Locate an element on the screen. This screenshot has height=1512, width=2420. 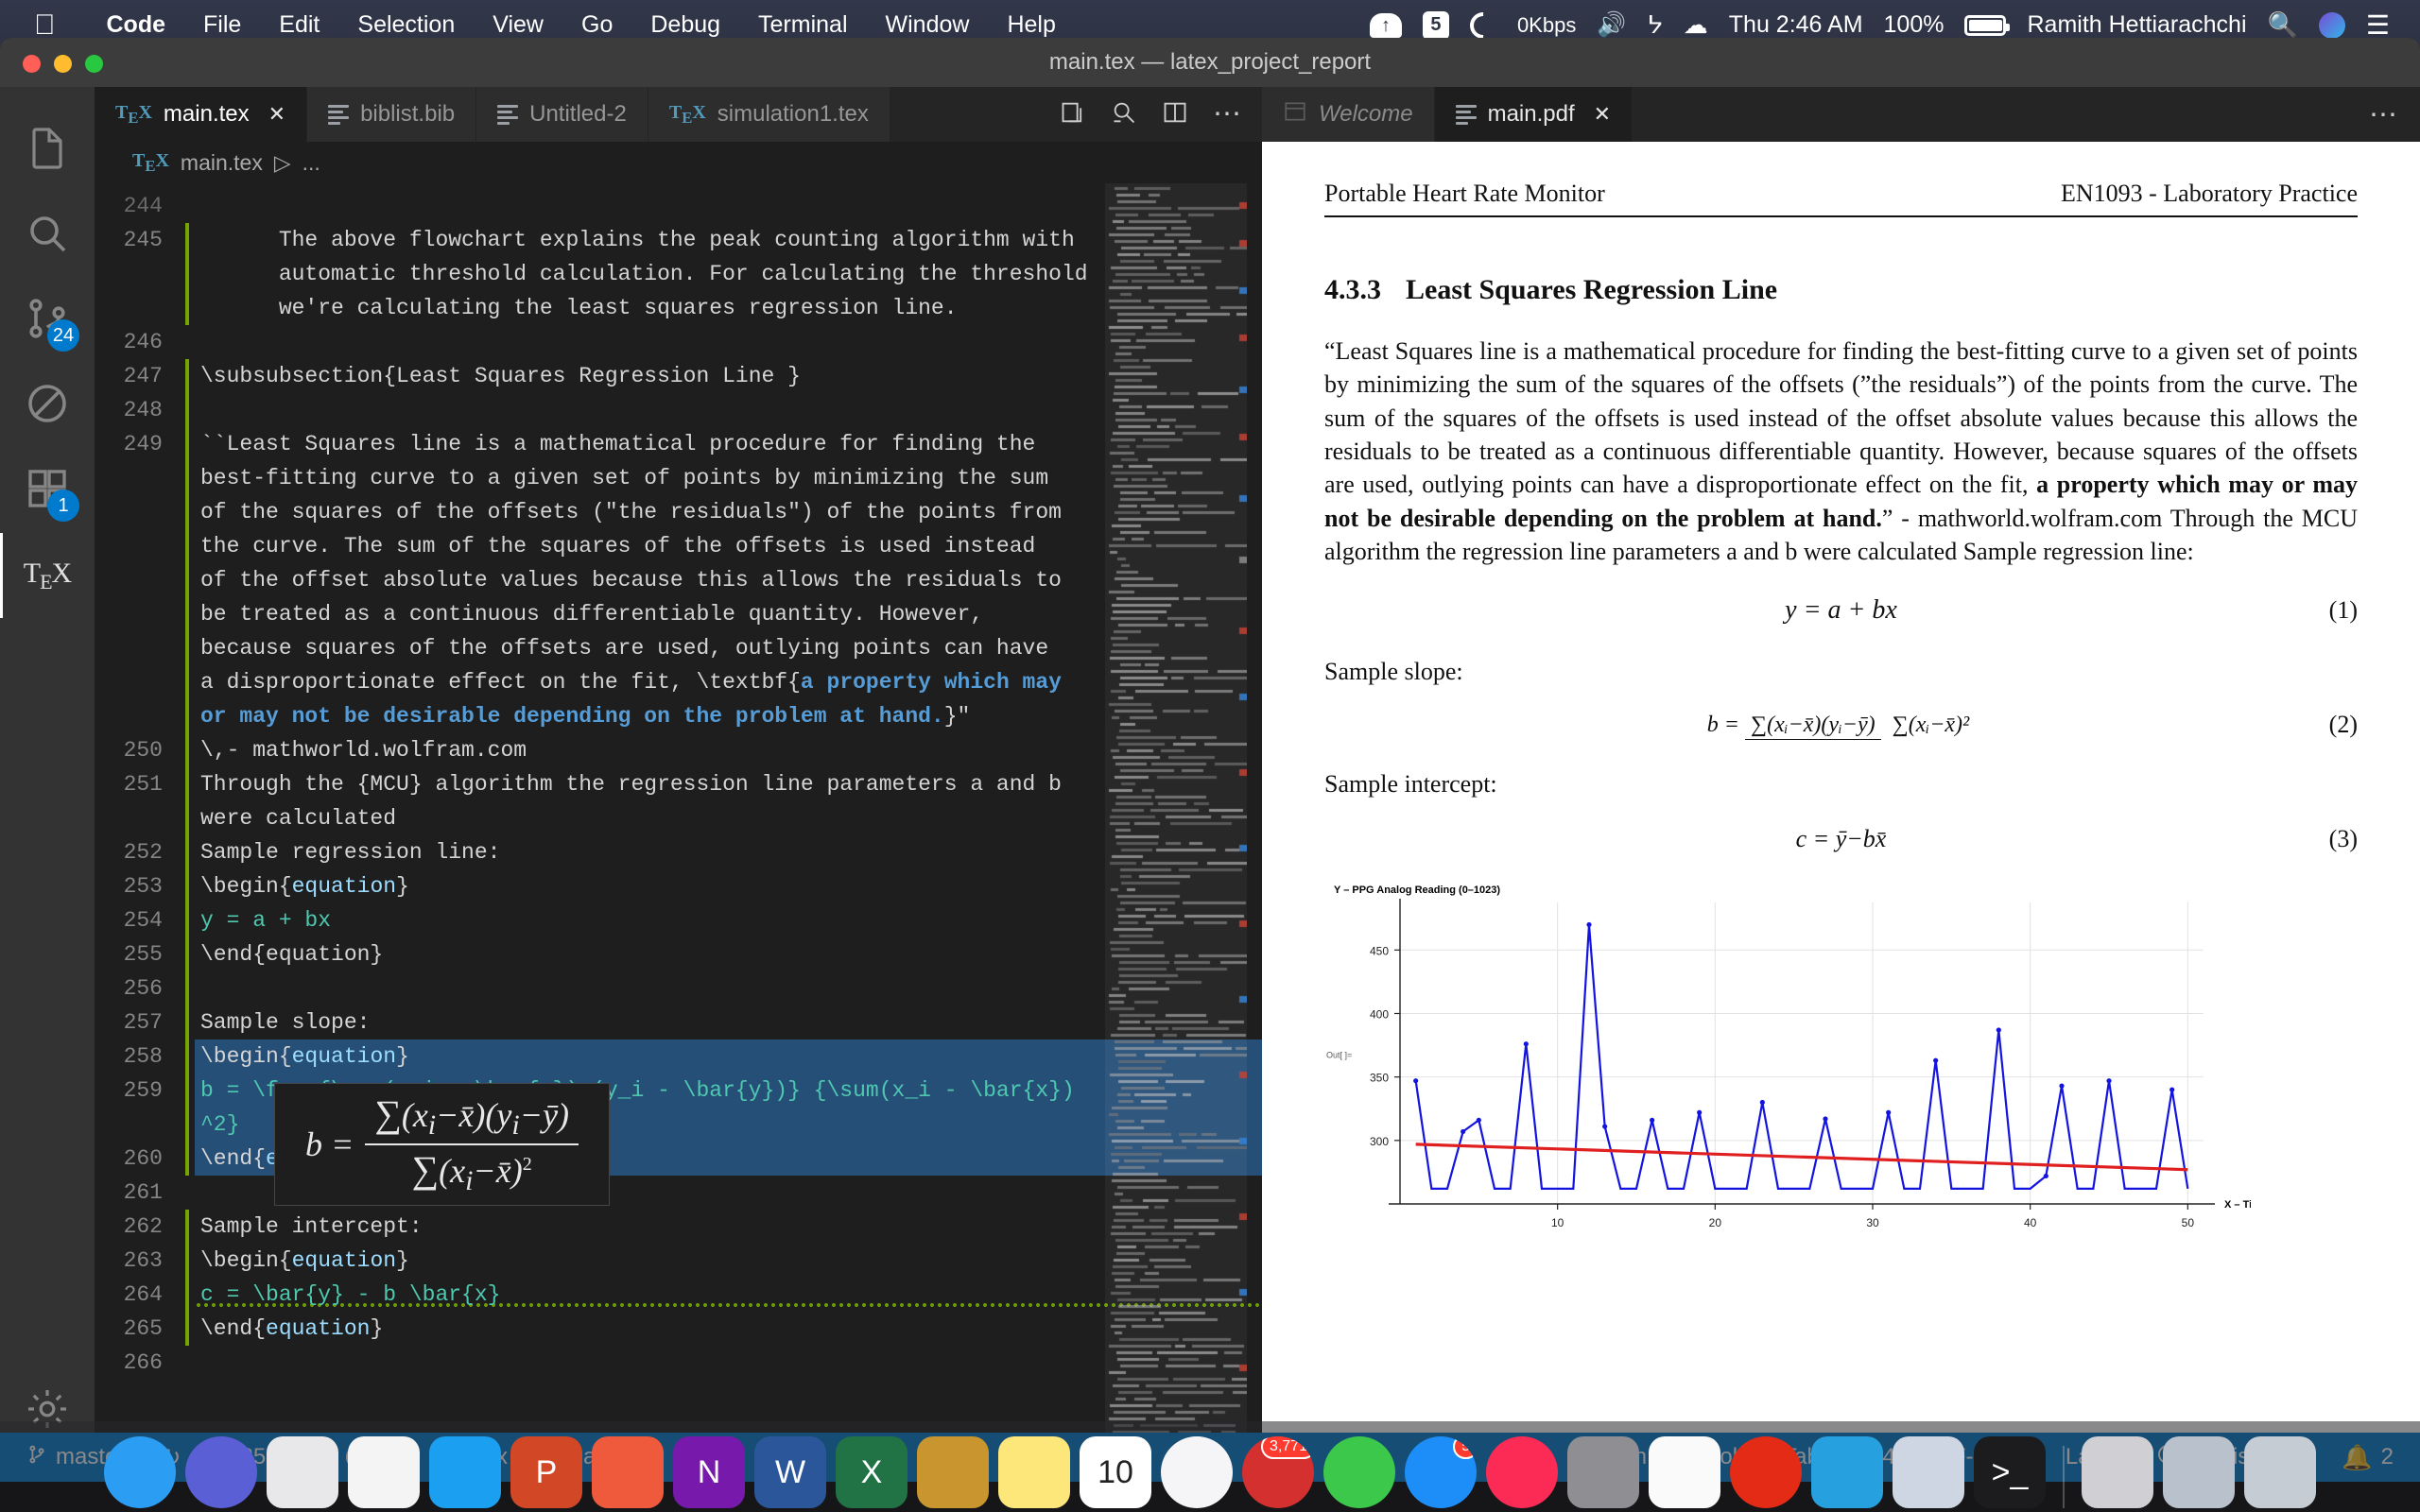
tab-simulation1-tex: TEX simulation1.tex is located at coordinates (769, 114).